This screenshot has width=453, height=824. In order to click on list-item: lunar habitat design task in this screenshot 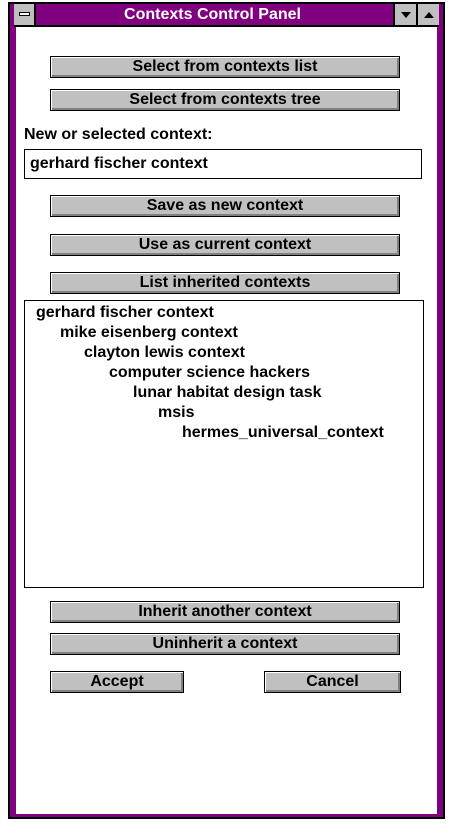, I will do `click(227, 393)`.